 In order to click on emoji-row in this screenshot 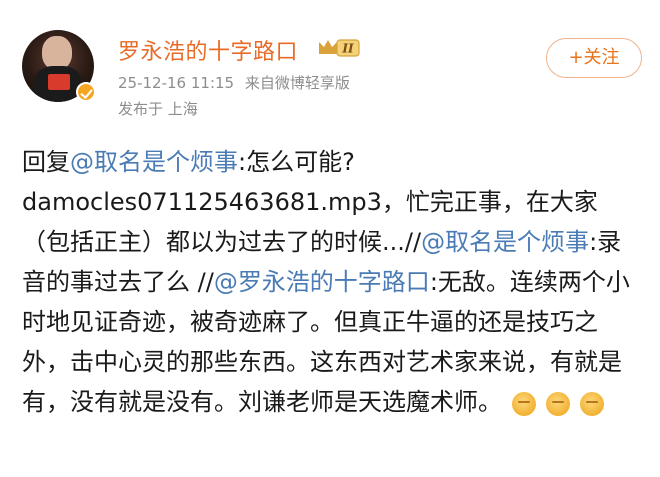, I will do `click(553, 403)`.